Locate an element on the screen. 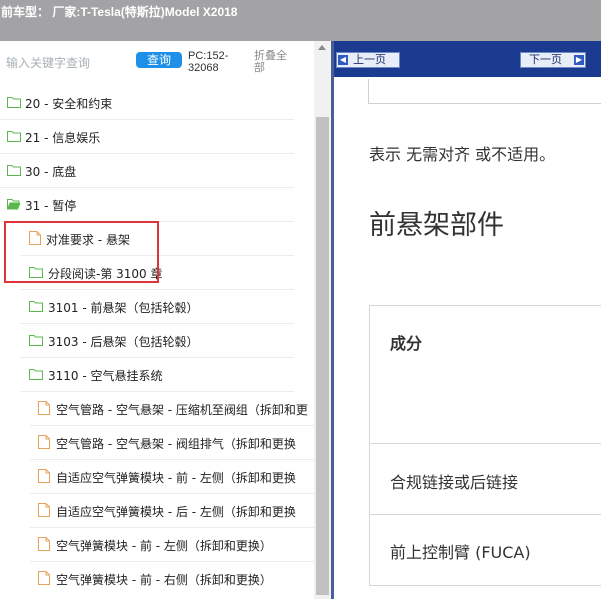 The height and width of the screenshot is (599, 601). tree-item-20: 20 - 安全和约束 is located at coordinates (147, 103).